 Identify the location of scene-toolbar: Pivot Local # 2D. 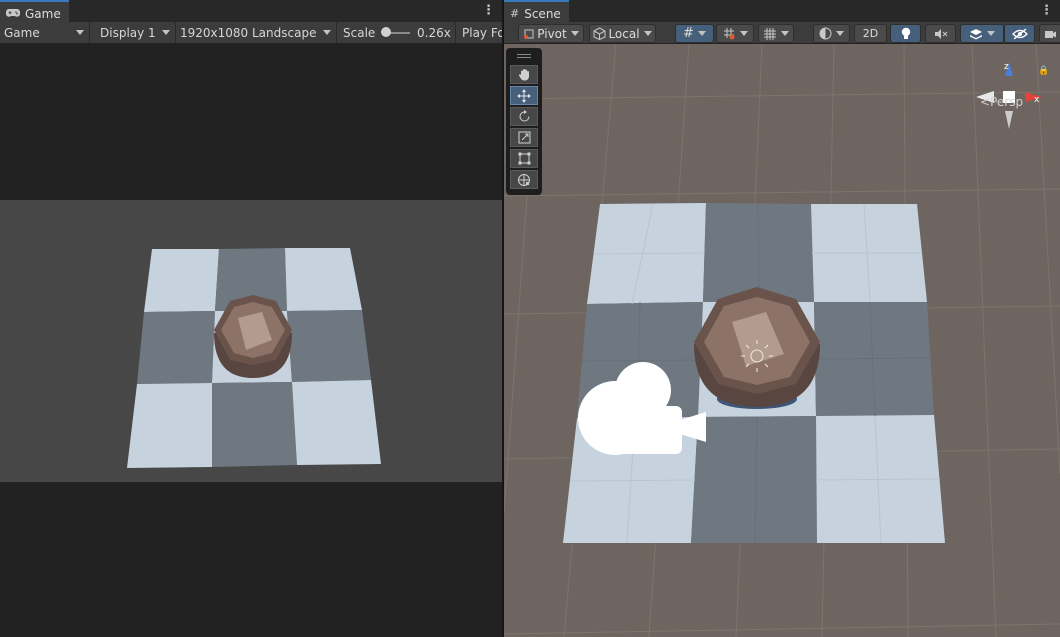
(782, 33).